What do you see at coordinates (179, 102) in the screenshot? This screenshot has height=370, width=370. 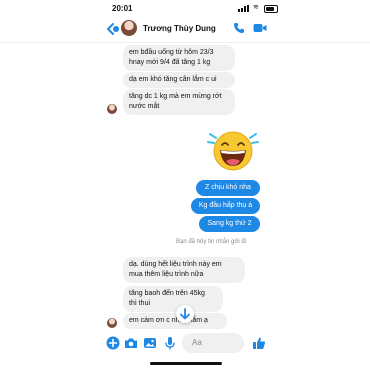 I see `message-bubble: tăng dc 1 kg mà em mừng rớt nước mắt` at bounding box center [179, 102].